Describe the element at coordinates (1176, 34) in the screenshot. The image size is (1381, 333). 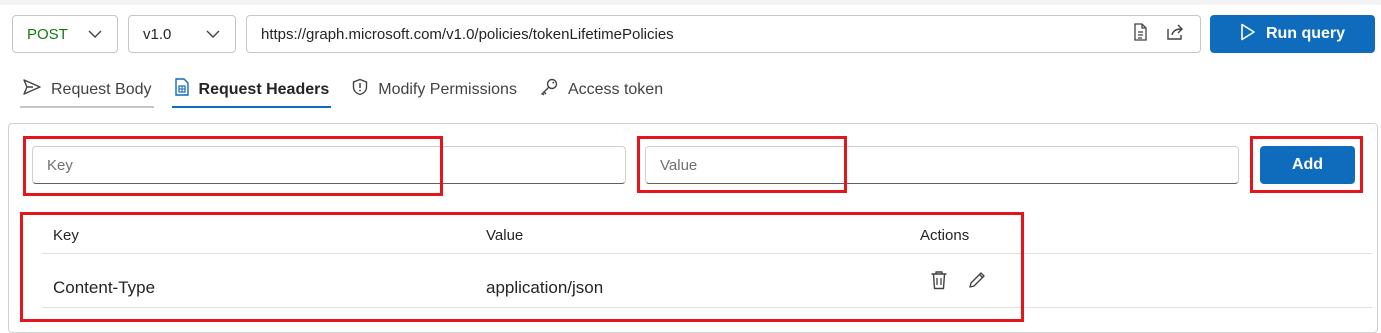
I see `share-icon` at that location.